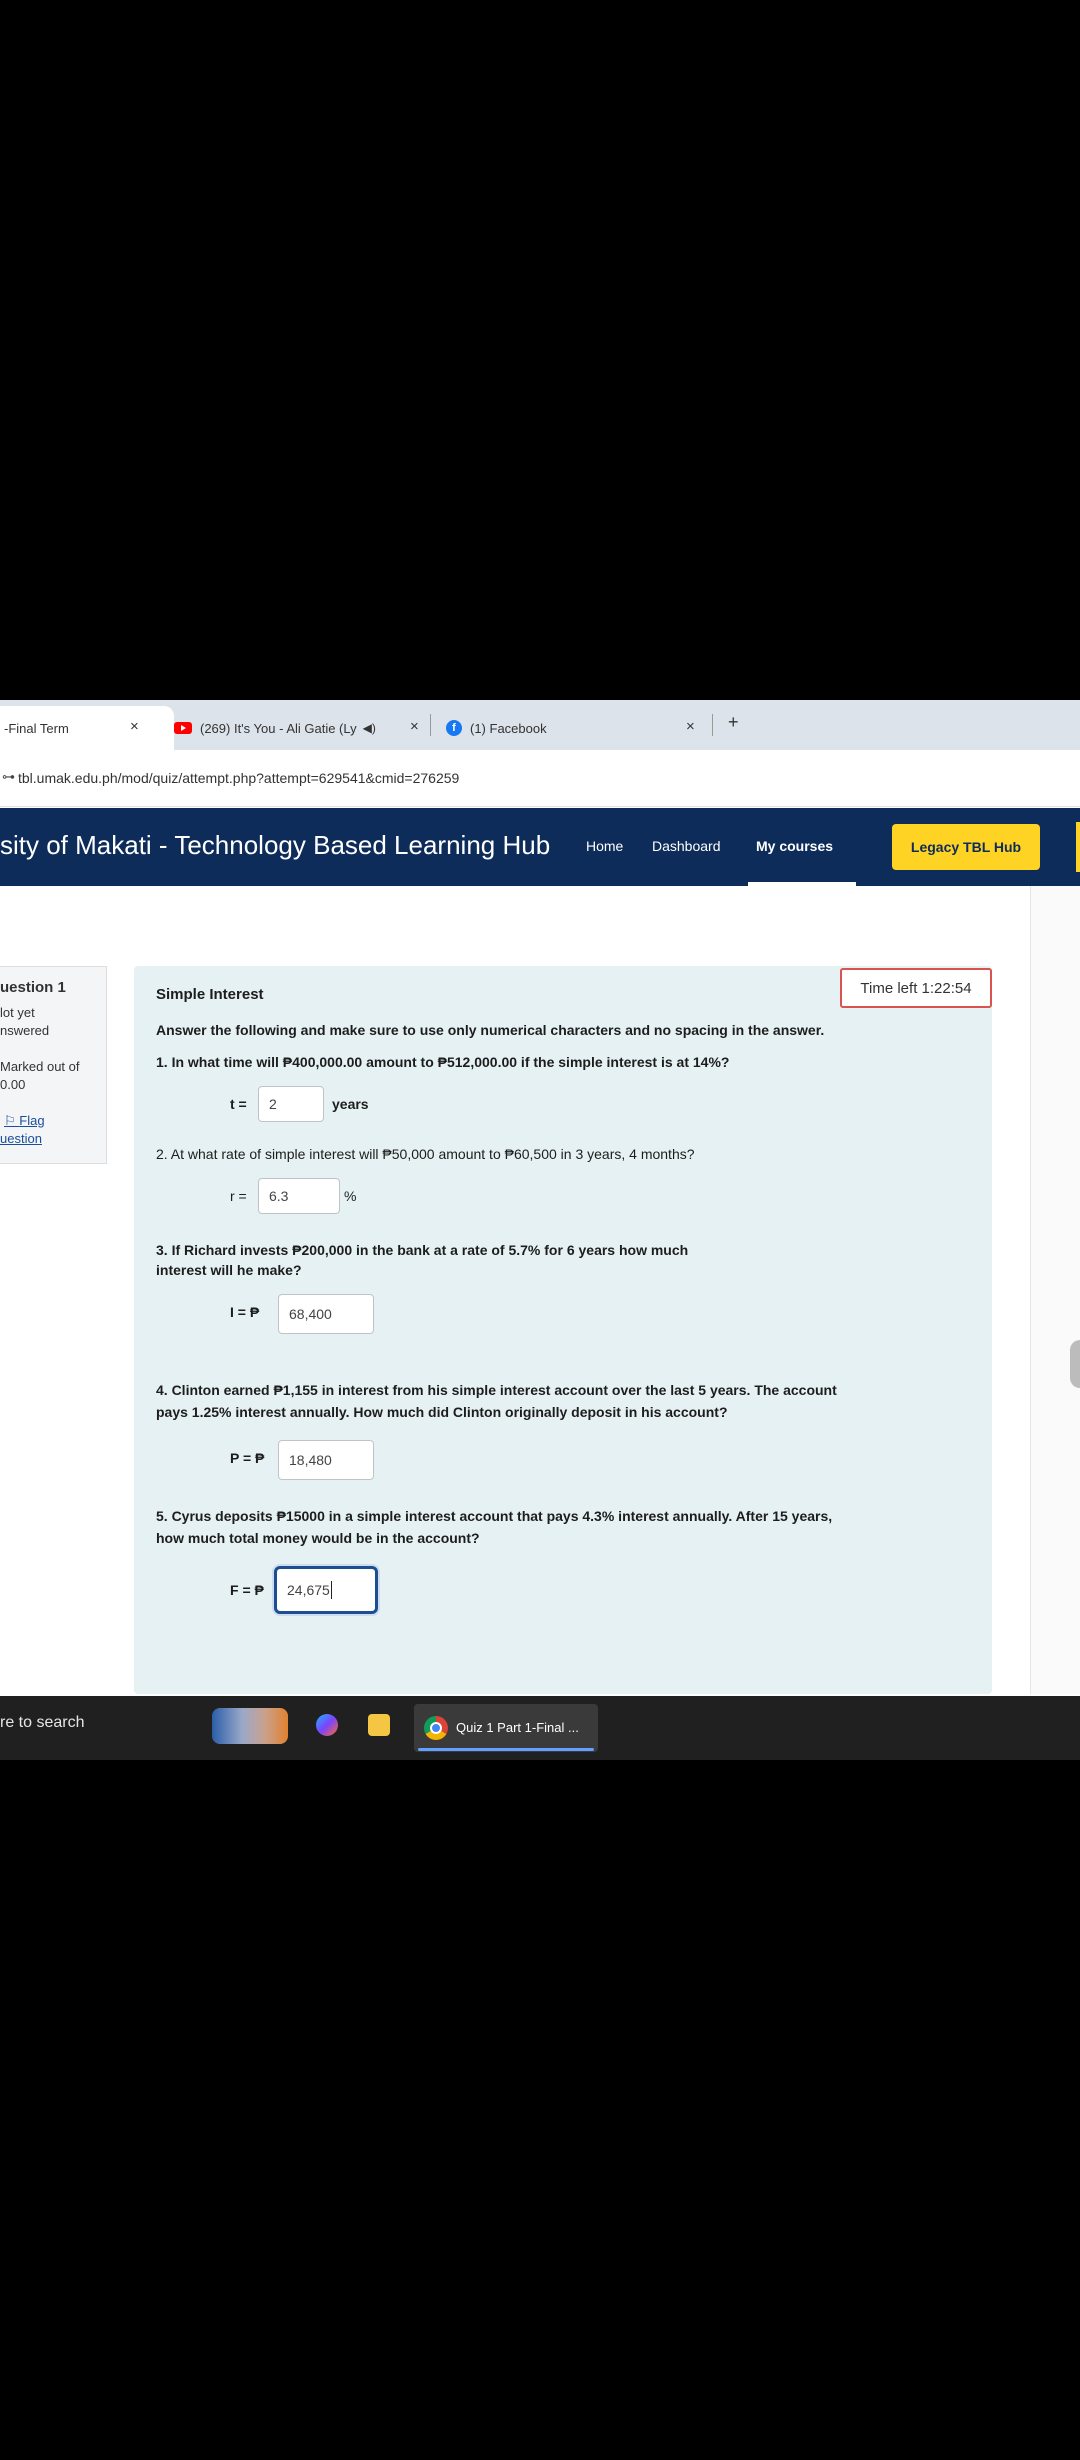 This screenshot has height=2460, width=1080. Describe the element at coordinates (508, 728) in the screenshot. I see `tab-label: (1) Facebook` at that location.